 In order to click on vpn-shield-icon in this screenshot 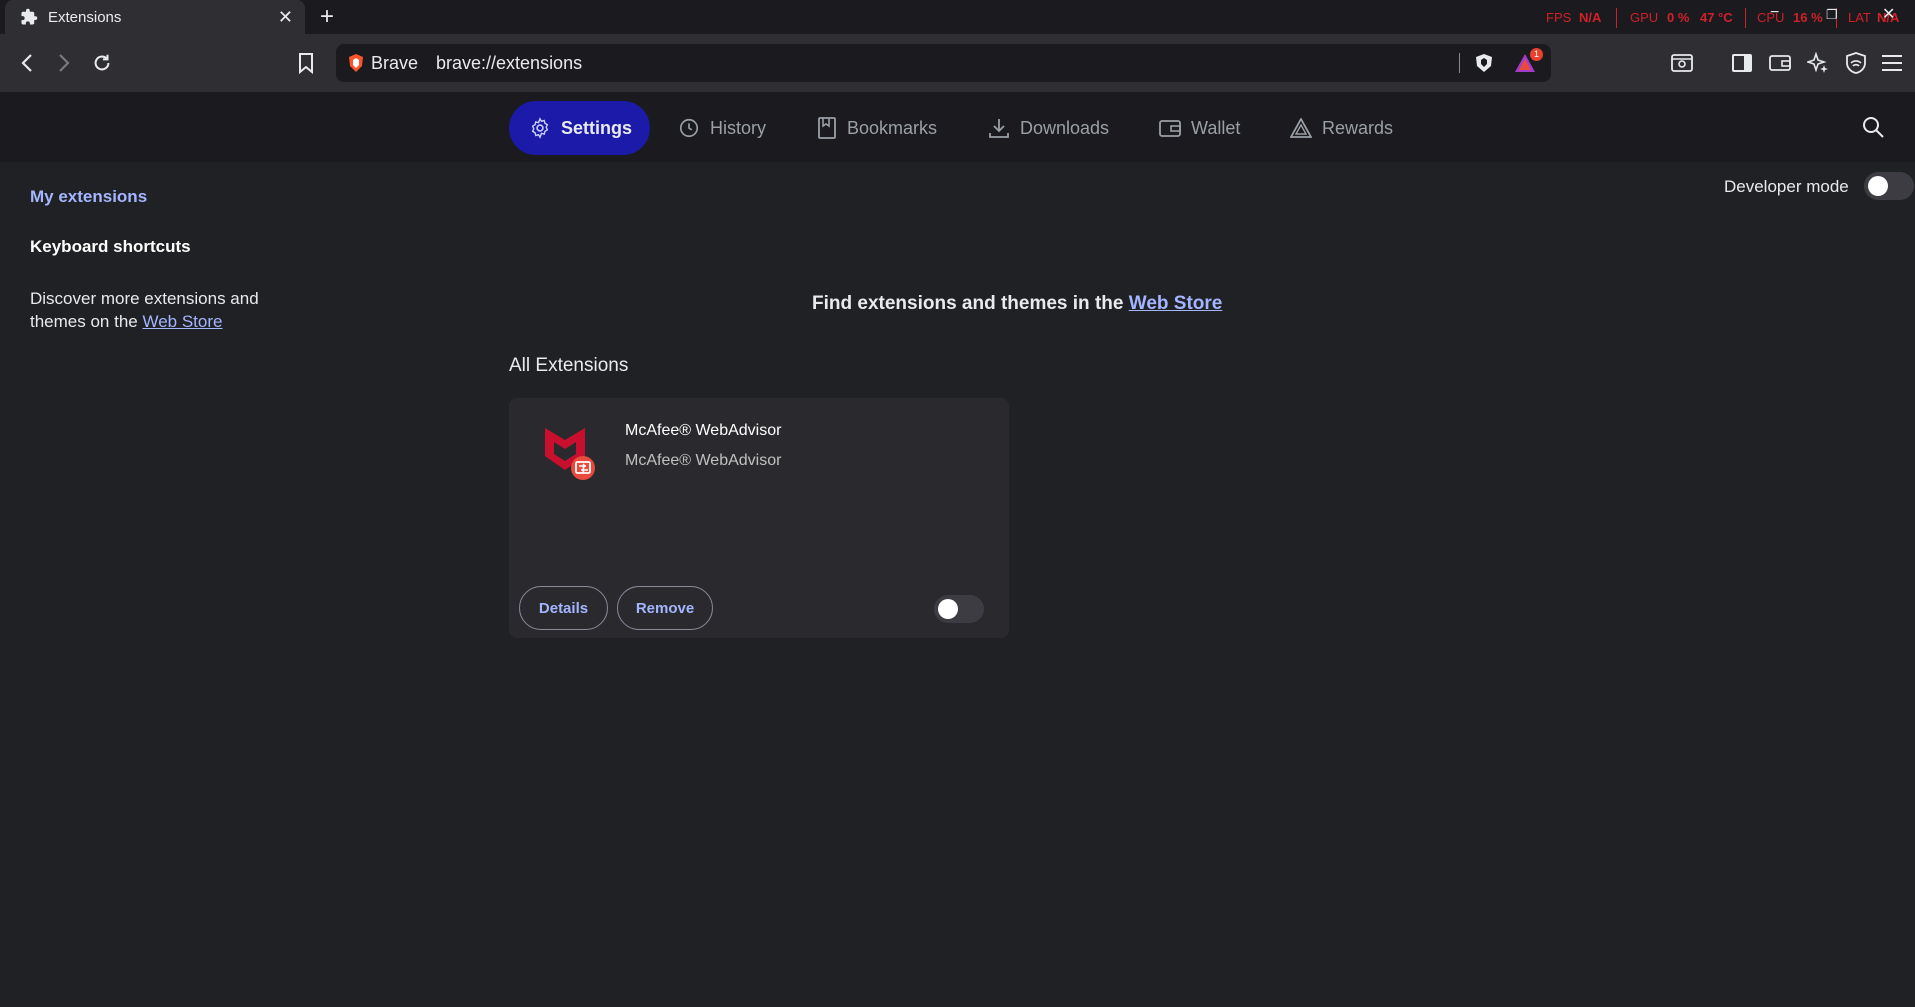, I will do `click(1856, 63)`.